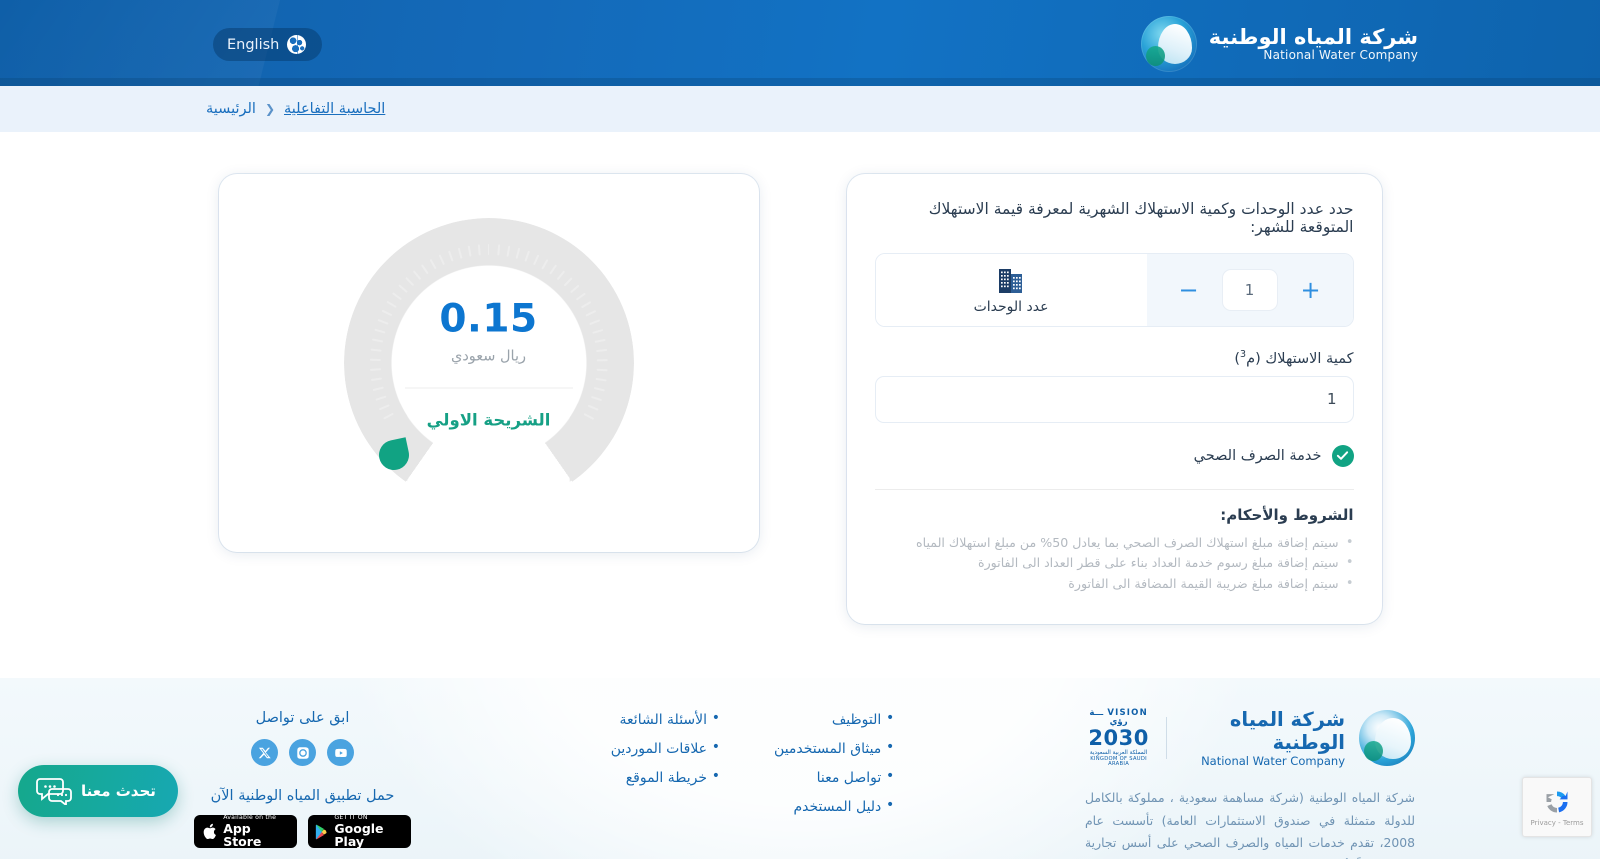 Image resolution: width=1600 pixels, height=859 pixels. I want to click on terms-title: الشروط والأحكام:, so click(1287, 514).